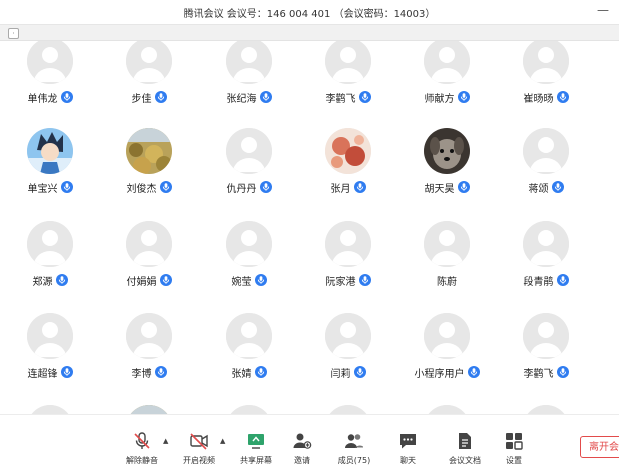 The image size is (619, 475). I want to click on participant-tile: 张月, so click(348, 173).